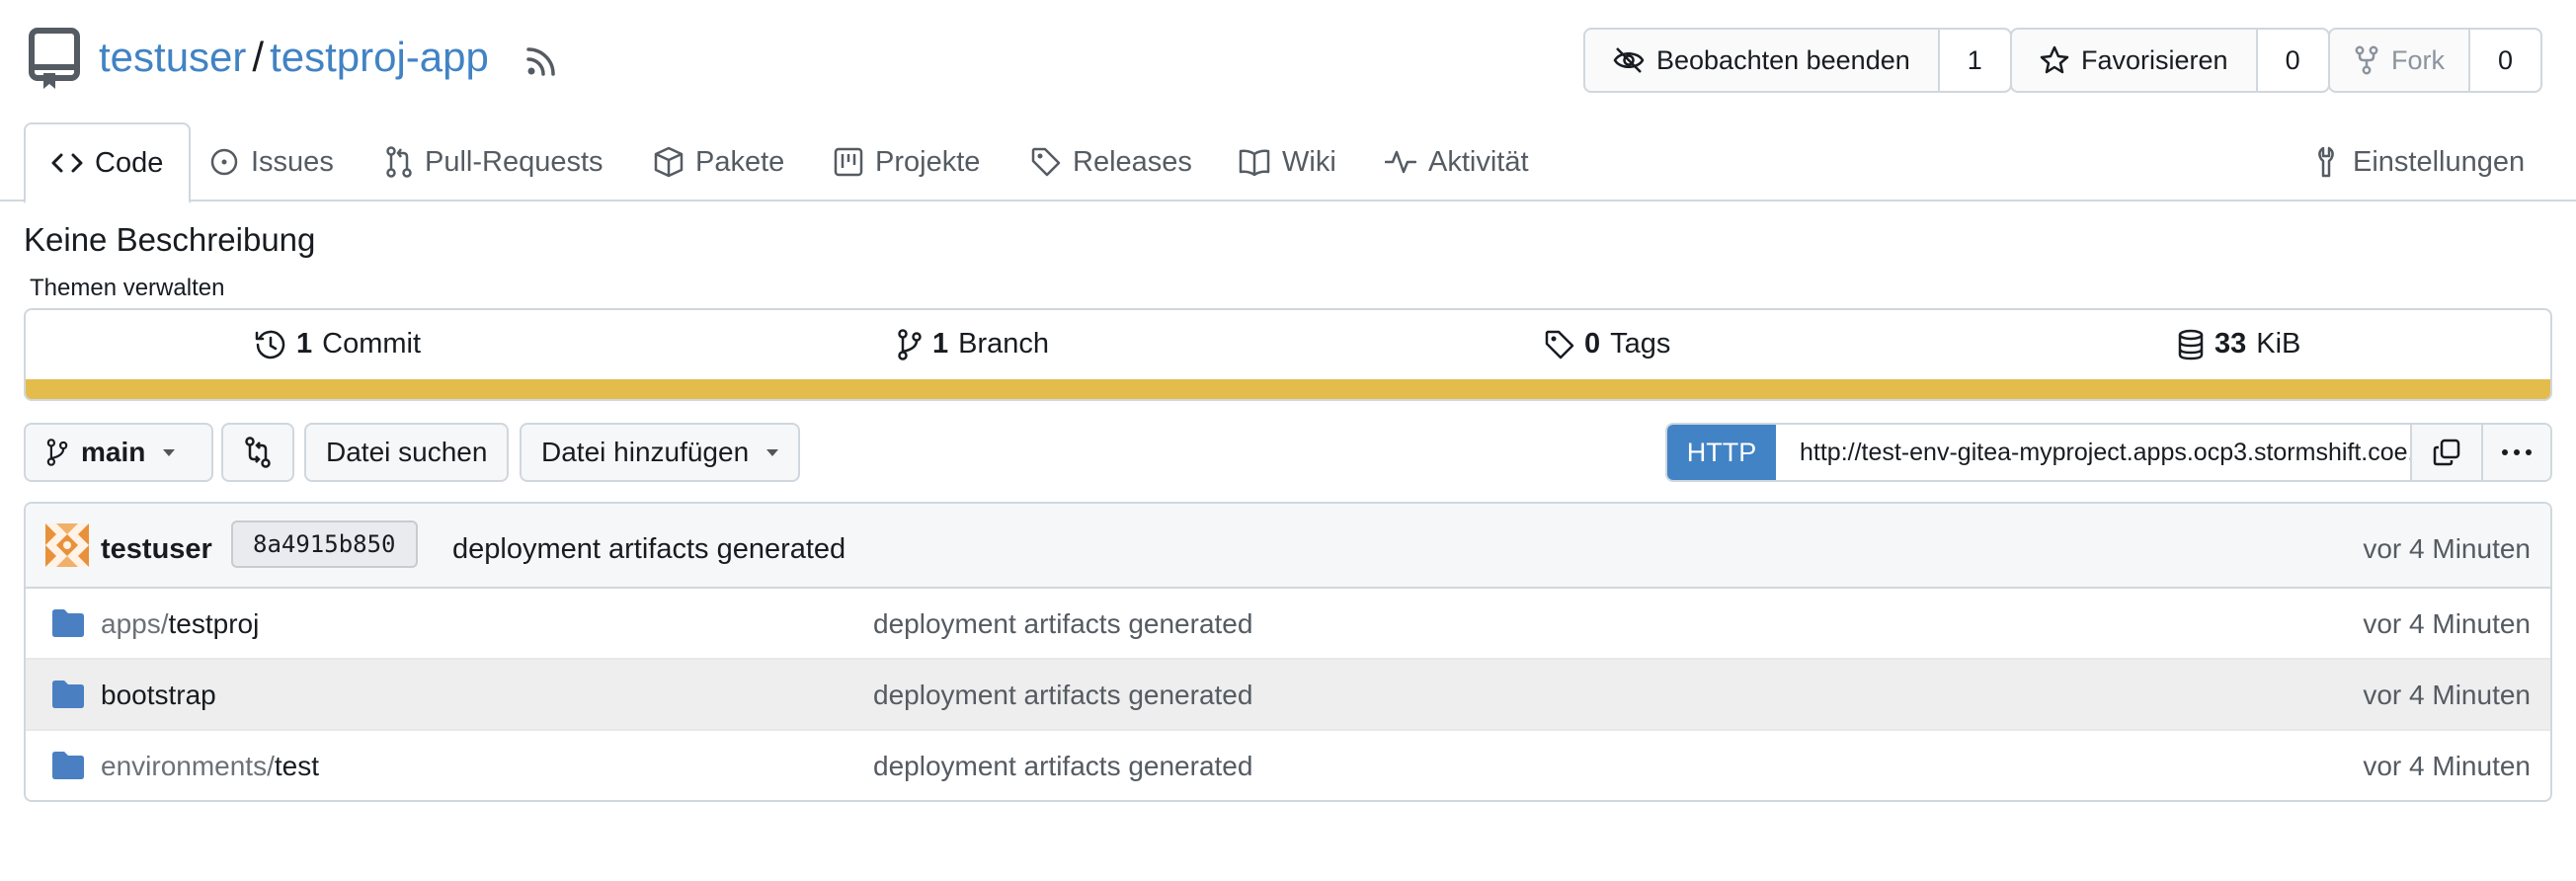  I want to click on tags-label: Tags, so click(1640, 344).